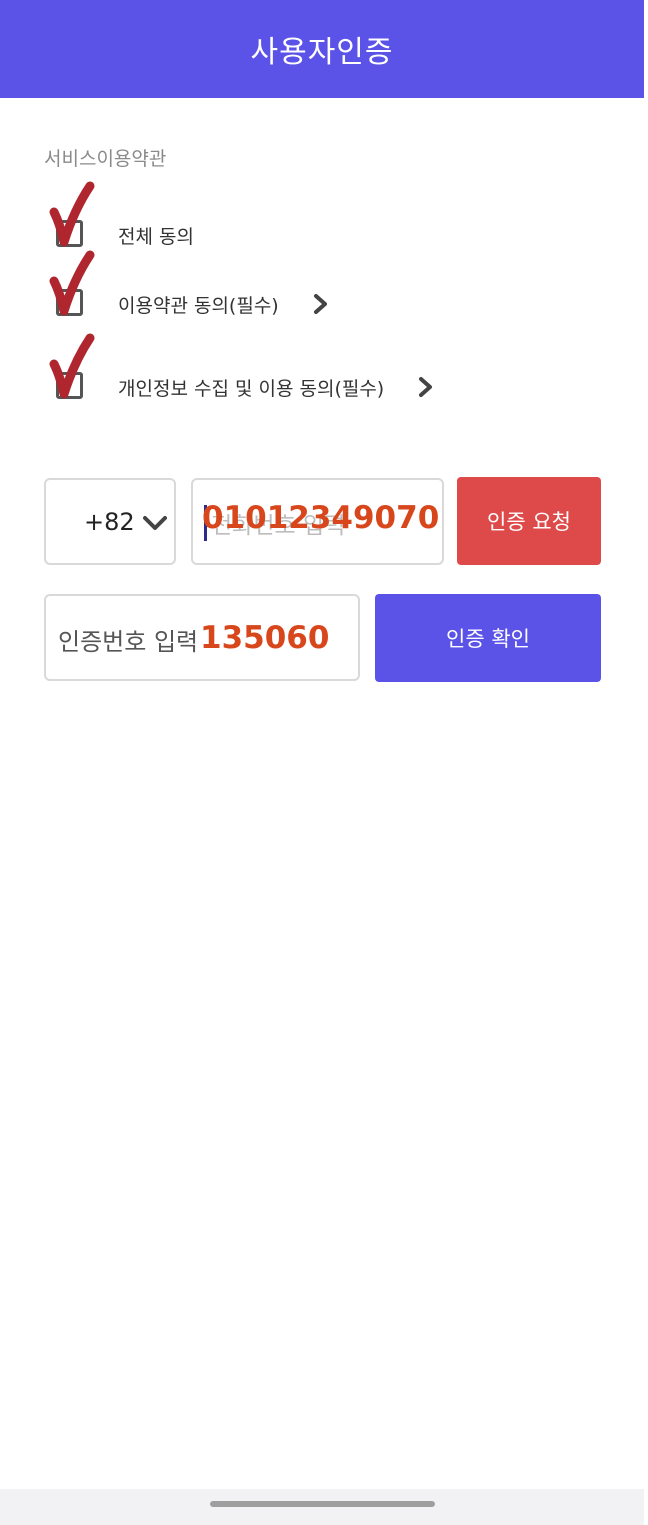  What do you see at coordinates (488, 638) in the screenshot?
I see `confirm-verification-button: 인증 확인` at bounding box center [488, 638].